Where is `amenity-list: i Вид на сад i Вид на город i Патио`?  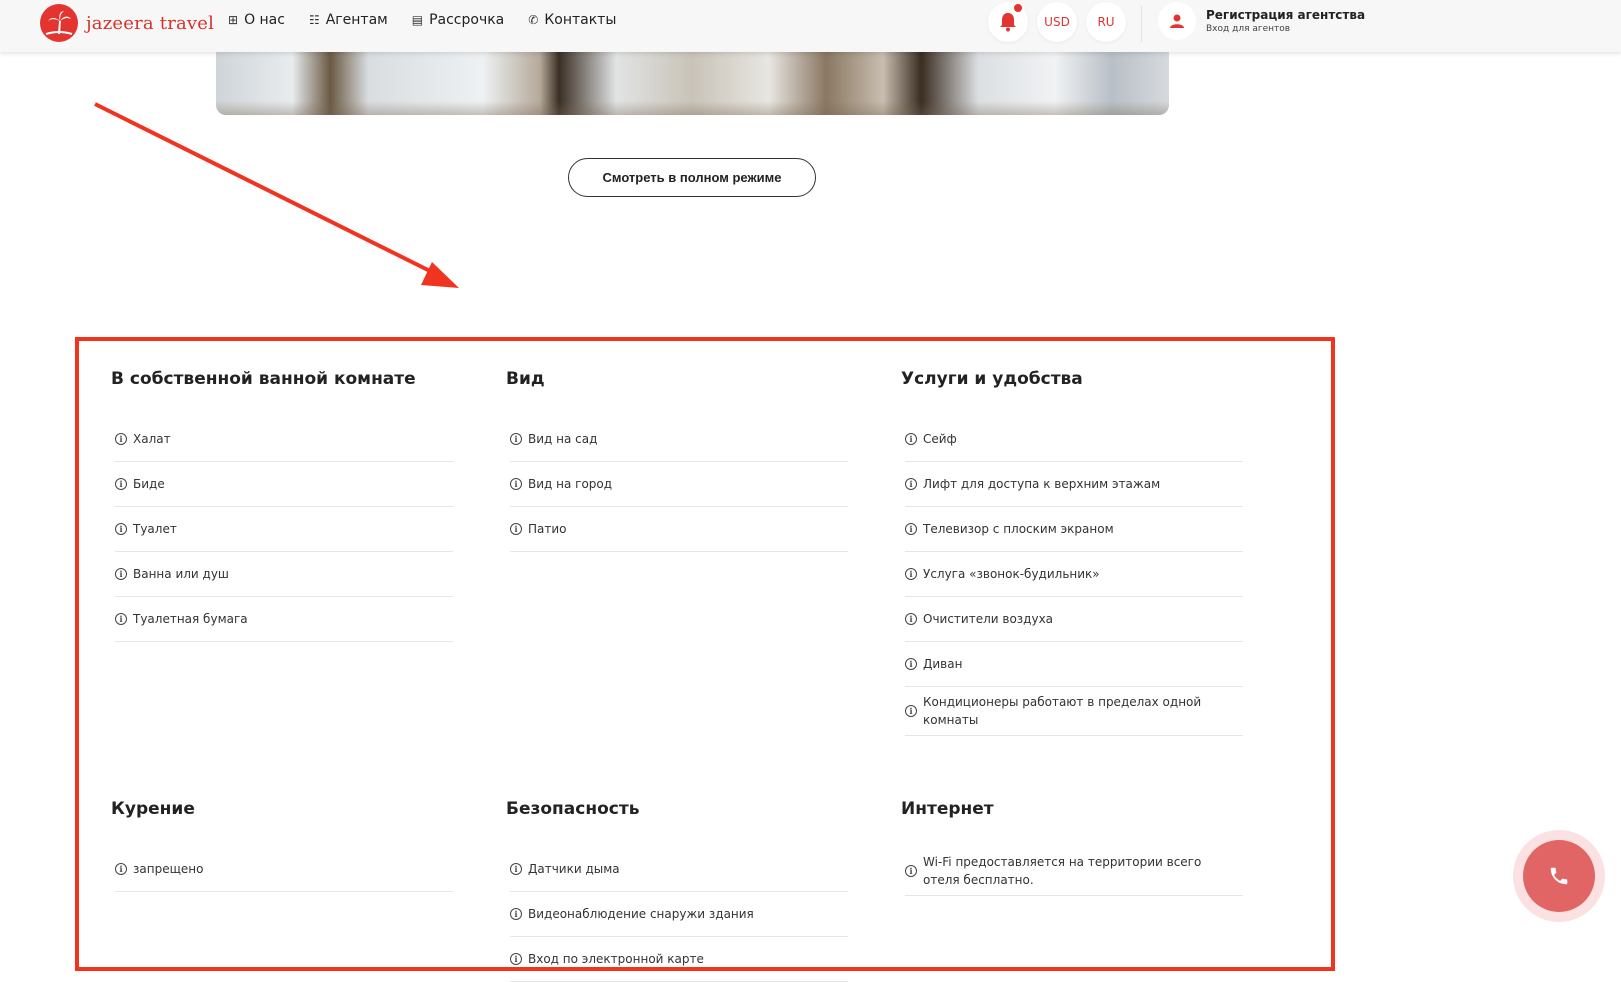
amenity-list: i Вид на сад i Вид на город i Патио is located at coordinates (679, 484).